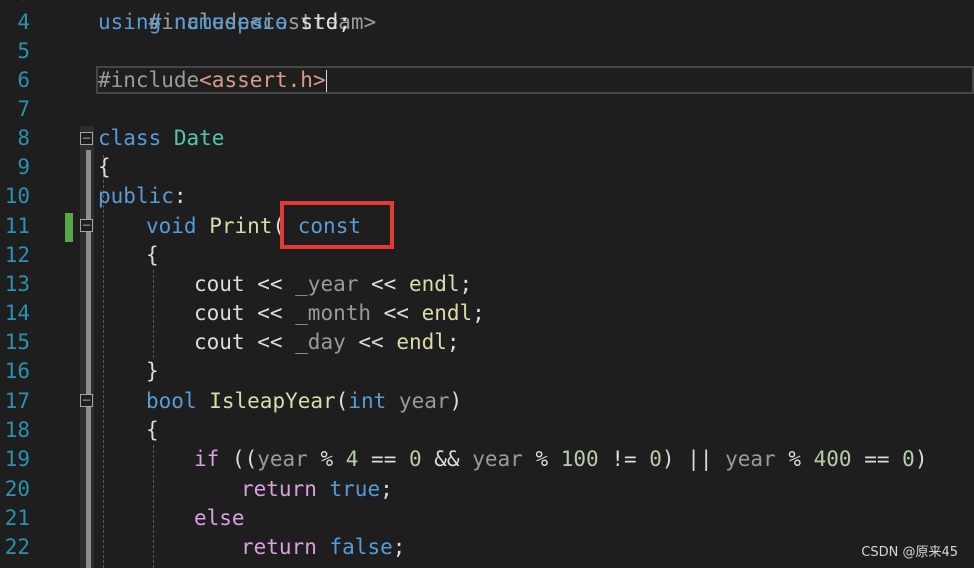 The height and width of the screenshot is (568, 974). What do you see at coordinates (152, 430) in the screenshot?
I see `code-line-18: {` at bounding box center [152, 430].